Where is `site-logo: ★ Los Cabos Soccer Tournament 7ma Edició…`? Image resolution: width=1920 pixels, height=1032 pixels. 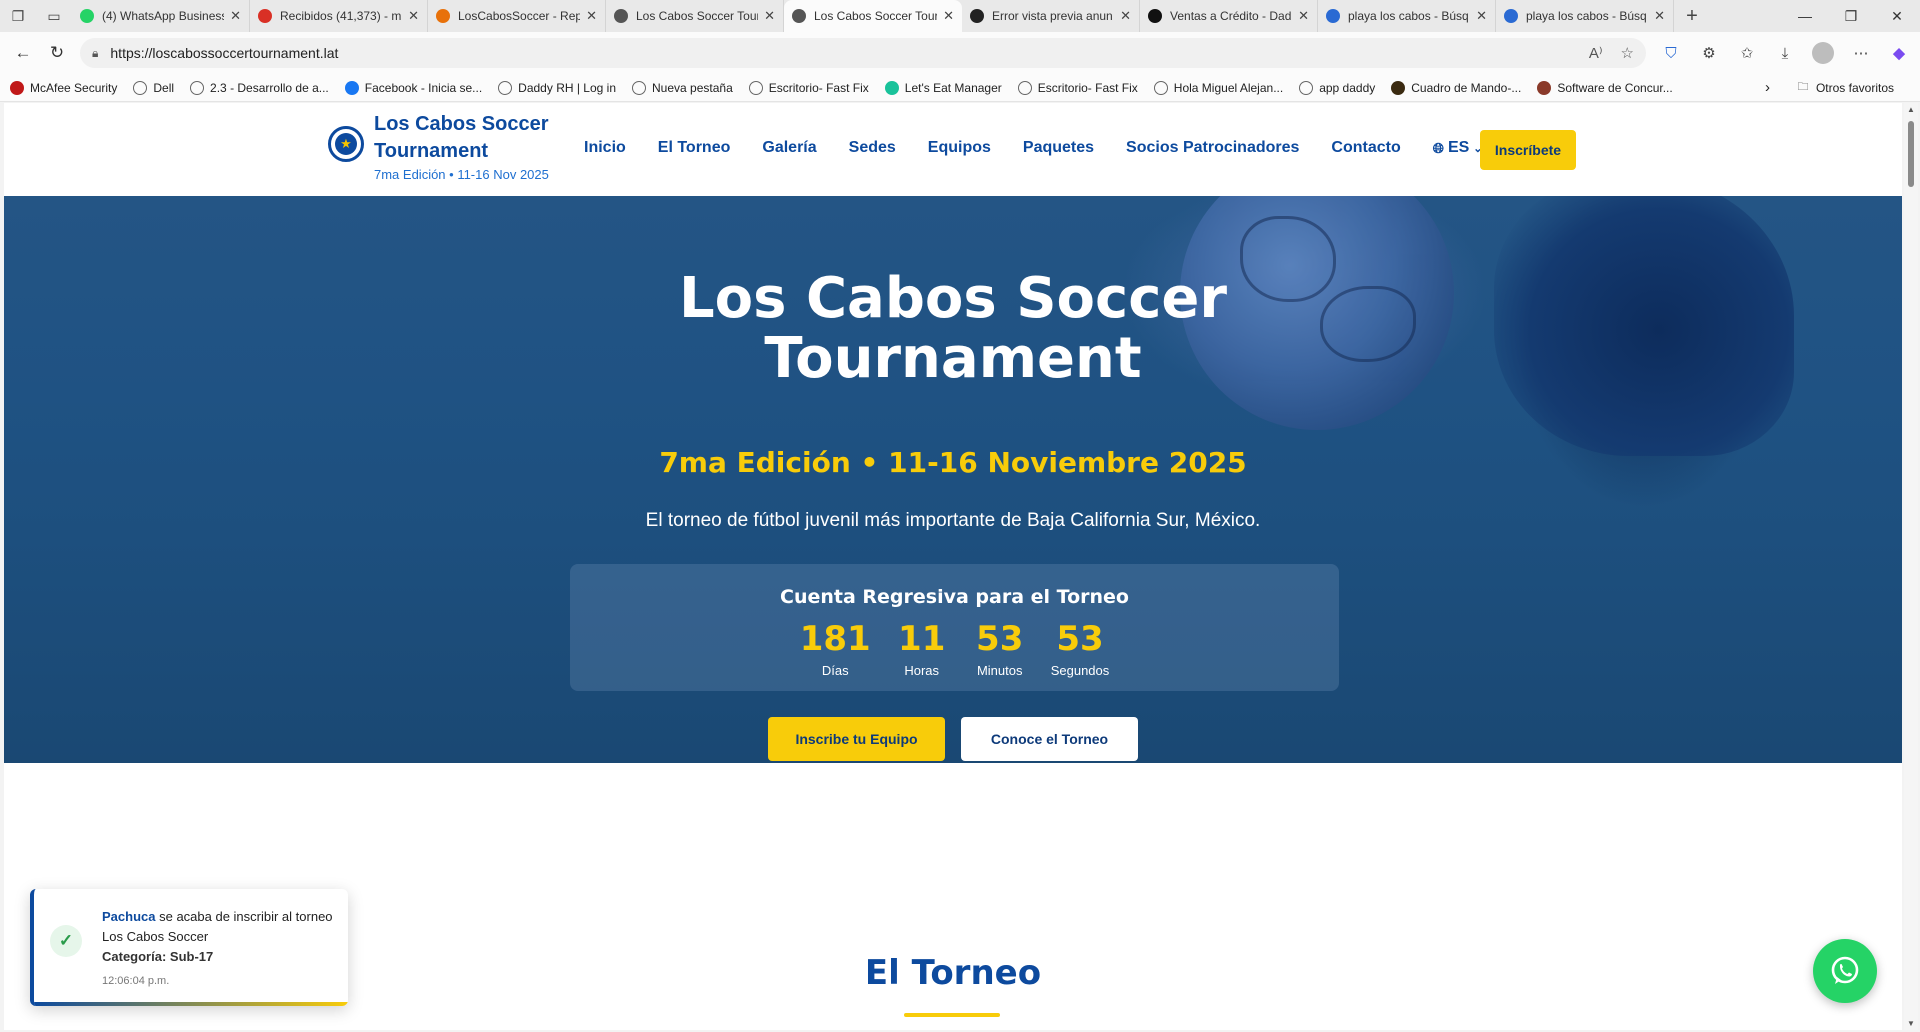
site-logo: ★ Los Cabos Soccer Tournament 7ma Edició… is located at coordinates (451, 146).